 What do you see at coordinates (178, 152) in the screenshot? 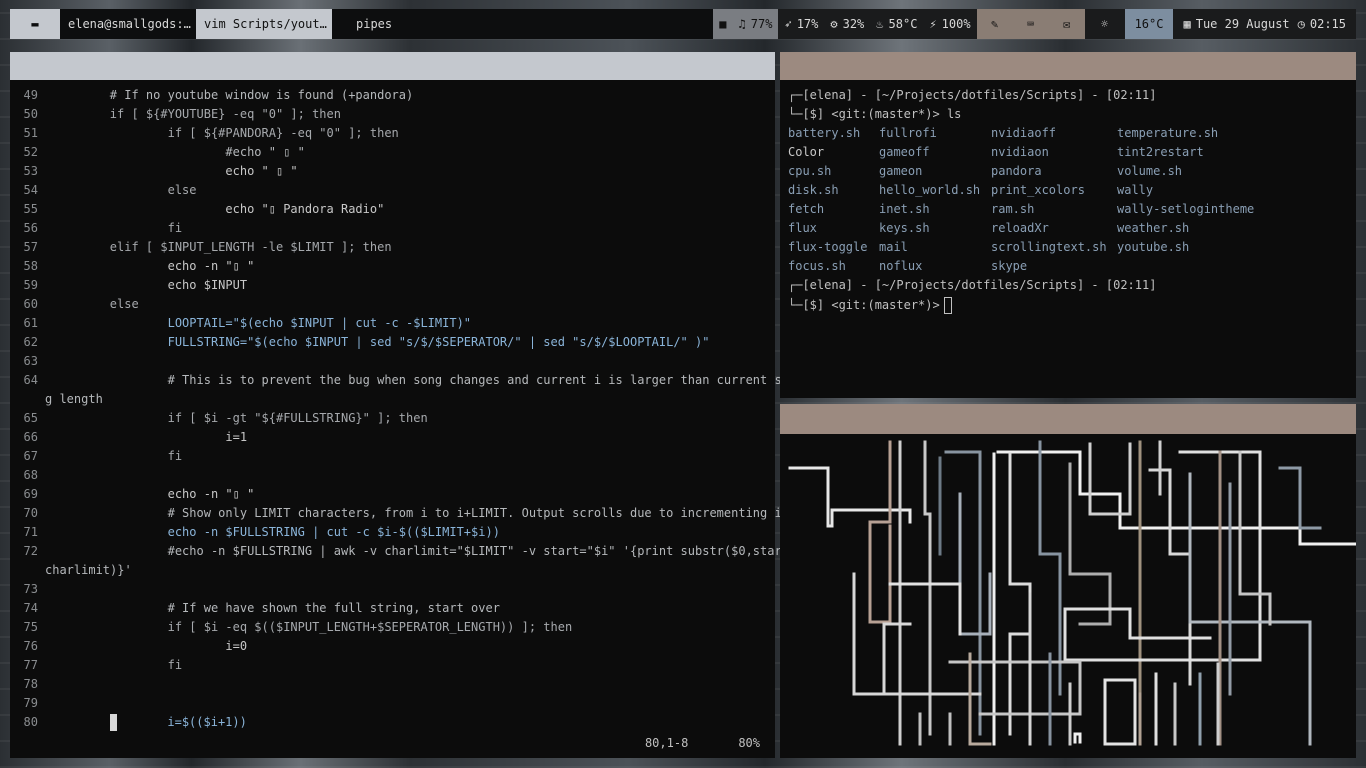
I see `code-text: #echo " ▯ "` at bounding box center [178, 152].